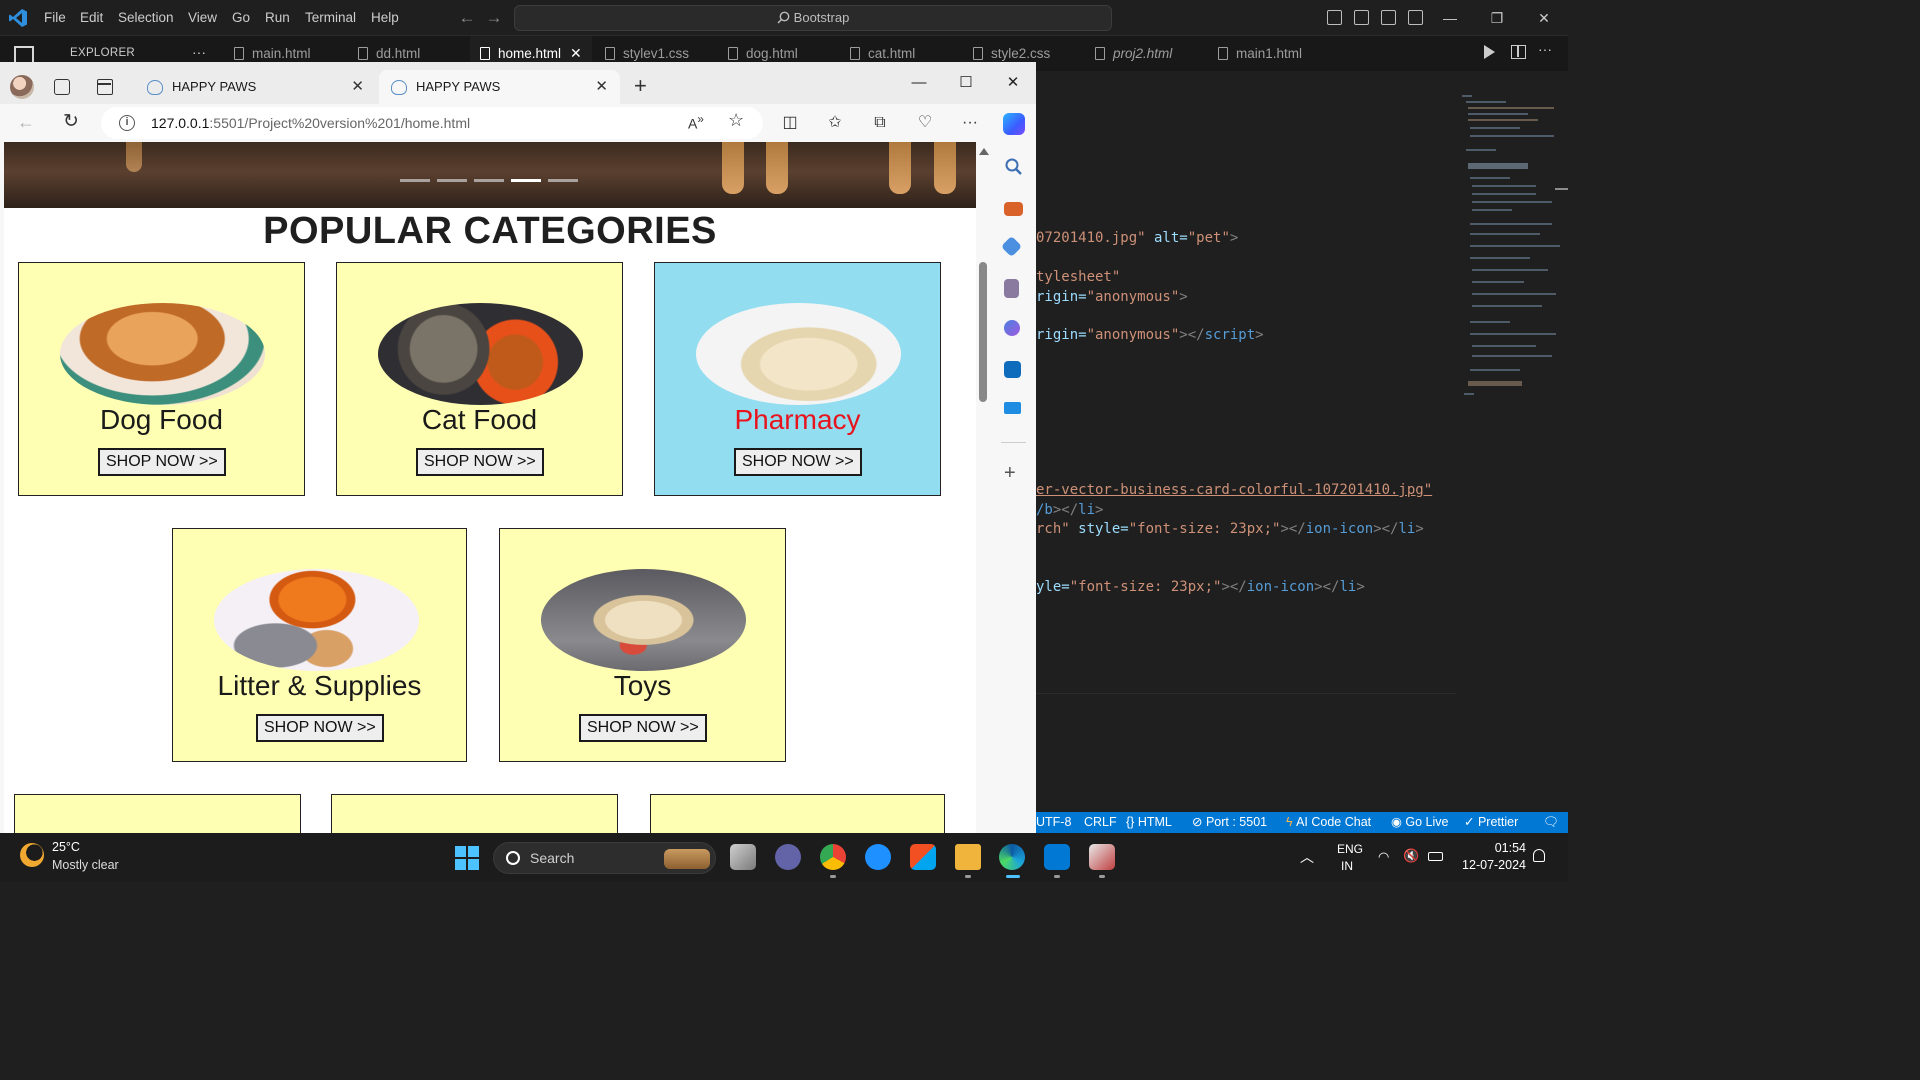 The height and width of the screenshot is (1080, 1920). What do you see at coordinates (1508, 848) in the screenshot?
I see `clock-time: 01:54` at bounding box center [1508, 848].